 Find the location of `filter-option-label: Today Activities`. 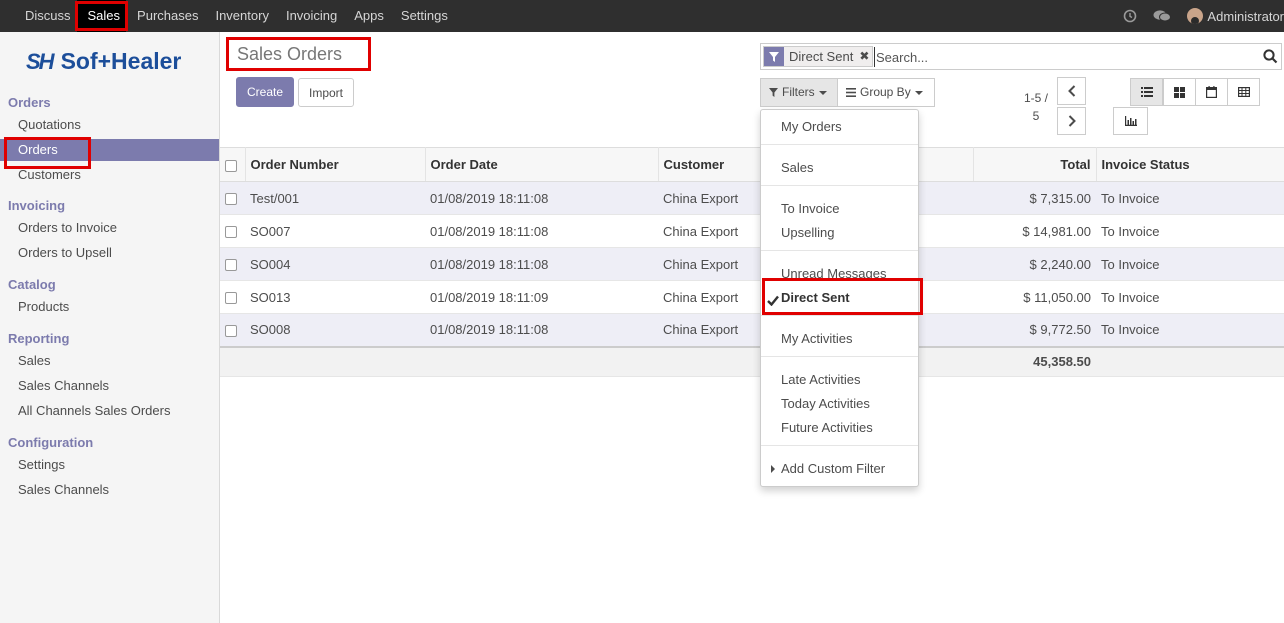

filter-option-label: Today Activities is located at coordinates (825, 403).